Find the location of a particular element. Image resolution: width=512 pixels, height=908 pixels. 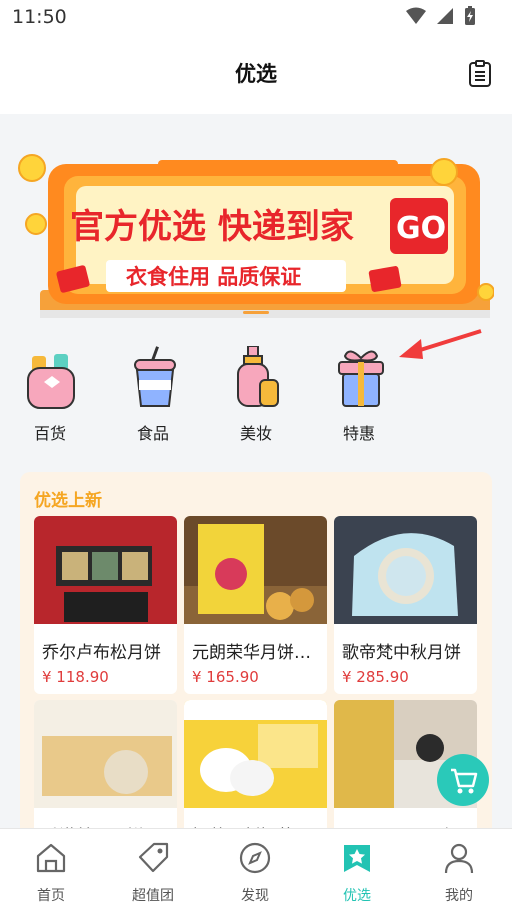

tab-discover: 发现 is located at coordinates (255, 868).